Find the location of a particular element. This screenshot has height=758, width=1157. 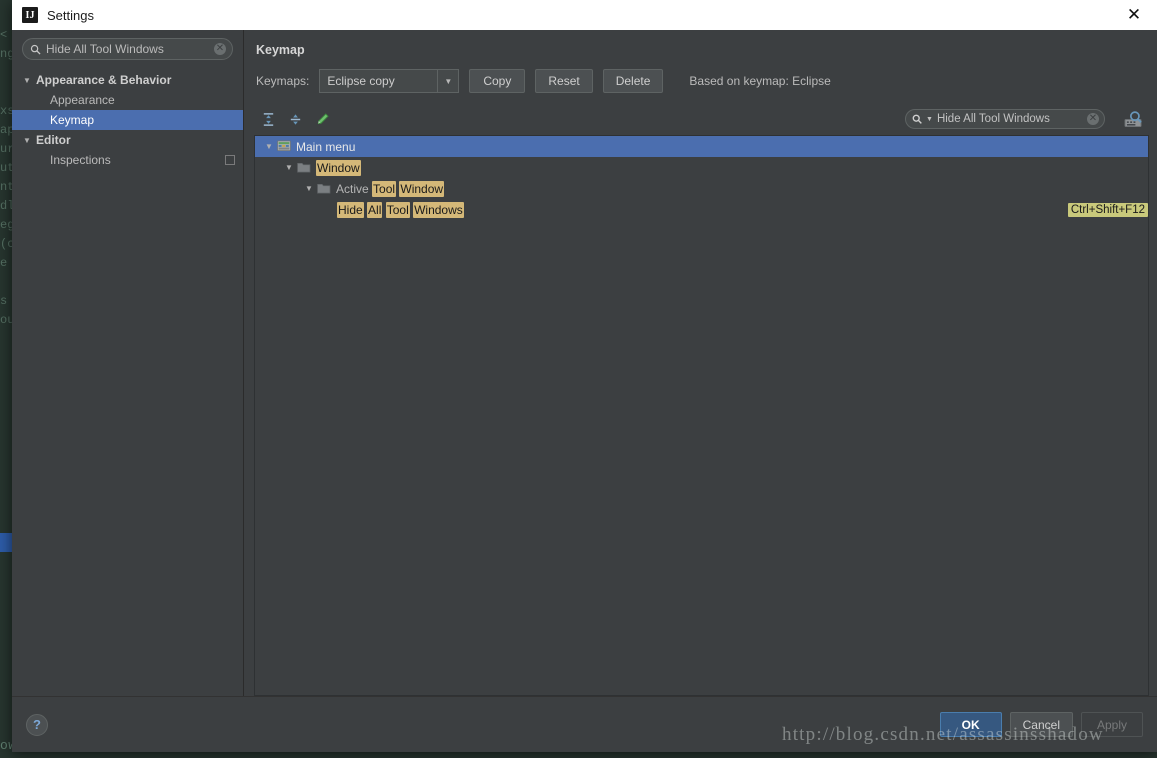

sidebar-item-label: Inspections is located at coordinates (80, 160).